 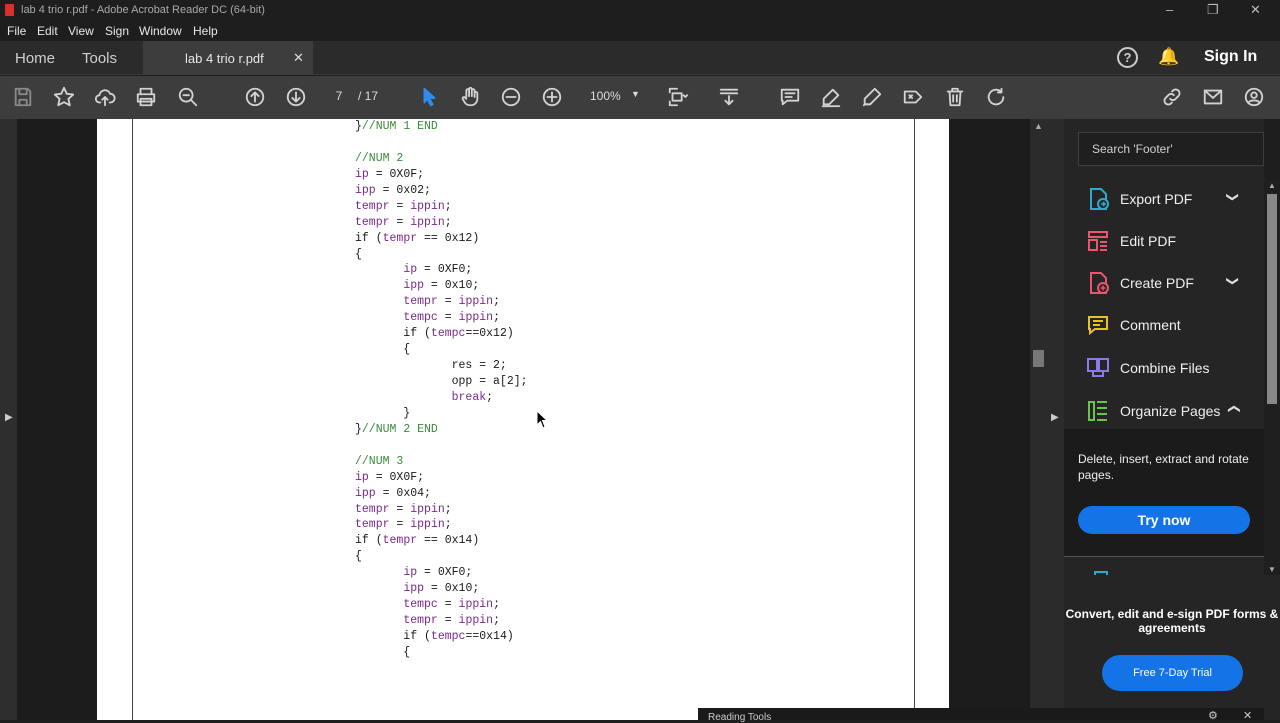 What do you see at coordinates (16, 31) in the screenshot?
I see `menu-file: File` at bounding box center [16, 31].